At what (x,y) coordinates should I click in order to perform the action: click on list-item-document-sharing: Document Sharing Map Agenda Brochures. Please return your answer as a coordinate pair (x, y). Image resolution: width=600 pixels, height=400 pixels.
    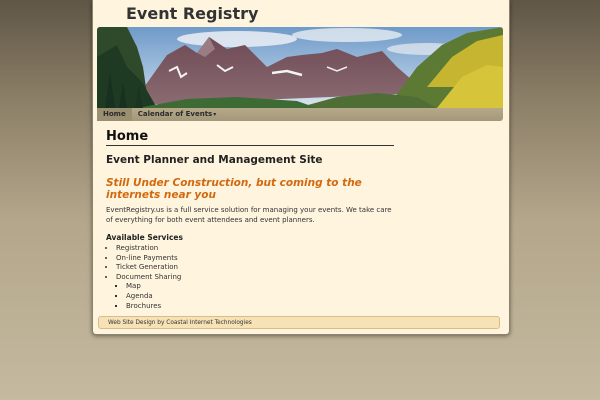
    Looking at the image, I should click on (255, 292).